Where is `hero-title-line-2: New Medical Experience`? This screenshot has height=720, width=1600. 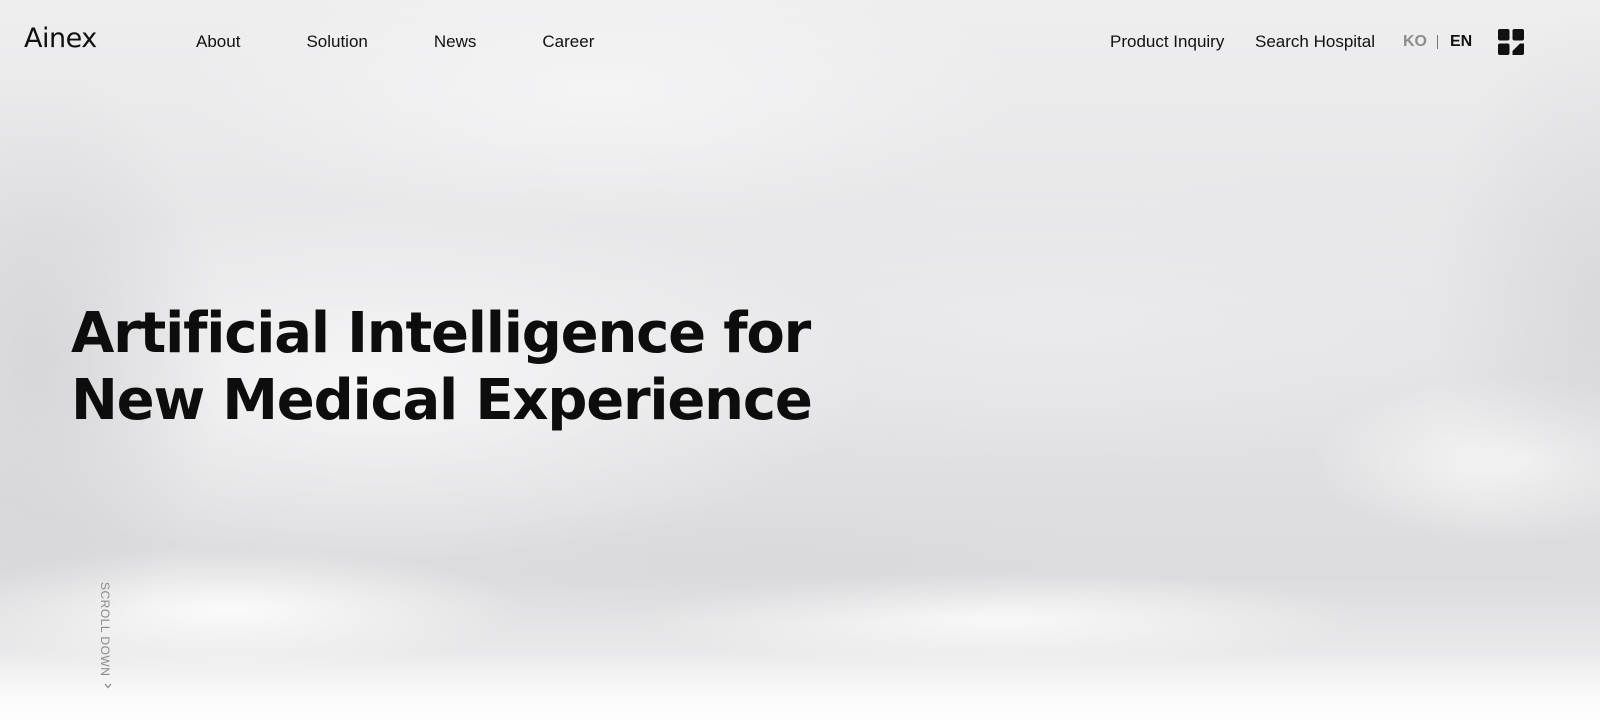
hero-title-line-2: New Medical Experience is located at coordinates (442, 400).